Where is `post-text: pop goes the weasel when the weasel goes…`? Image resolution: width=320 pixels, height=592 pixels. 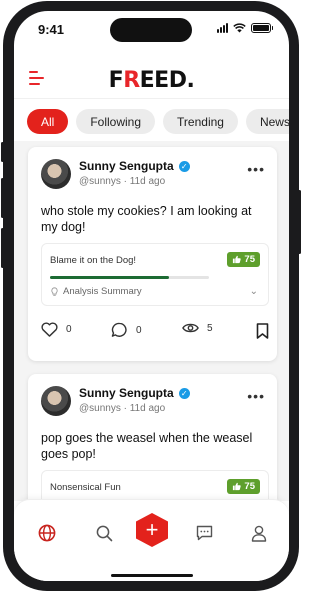 post-text: pop goes the weasel when the weasel goes… is located at coordinates (147, 446).